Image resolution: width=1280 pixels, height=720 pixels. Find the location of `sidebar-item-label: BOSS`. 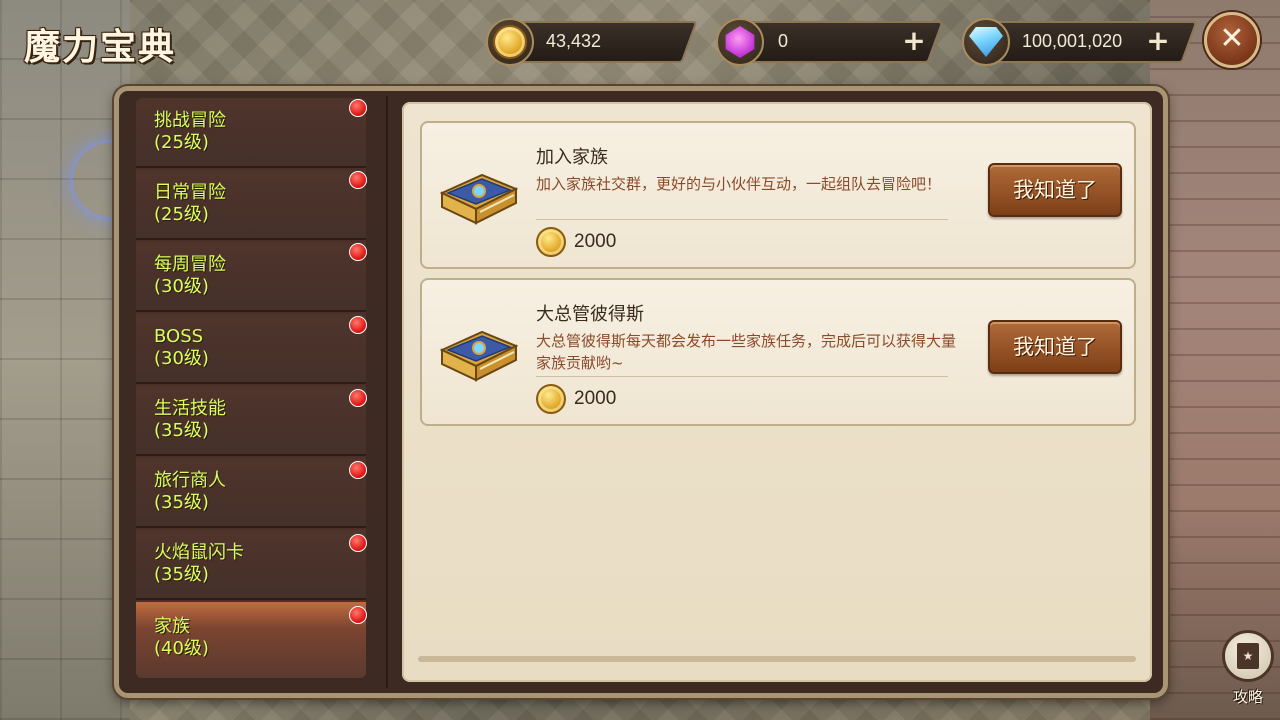

sidebar-item-label: BOSS is located at coordinates (179, 336).